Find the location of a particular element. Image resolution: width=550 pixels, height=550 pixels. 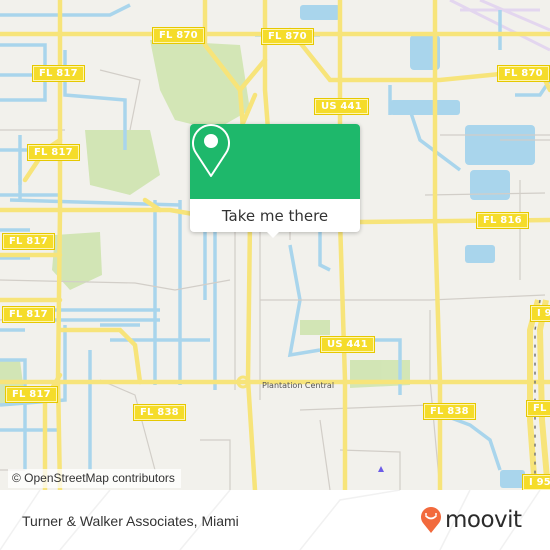

road-us441 is located at coordinates (342, 245).